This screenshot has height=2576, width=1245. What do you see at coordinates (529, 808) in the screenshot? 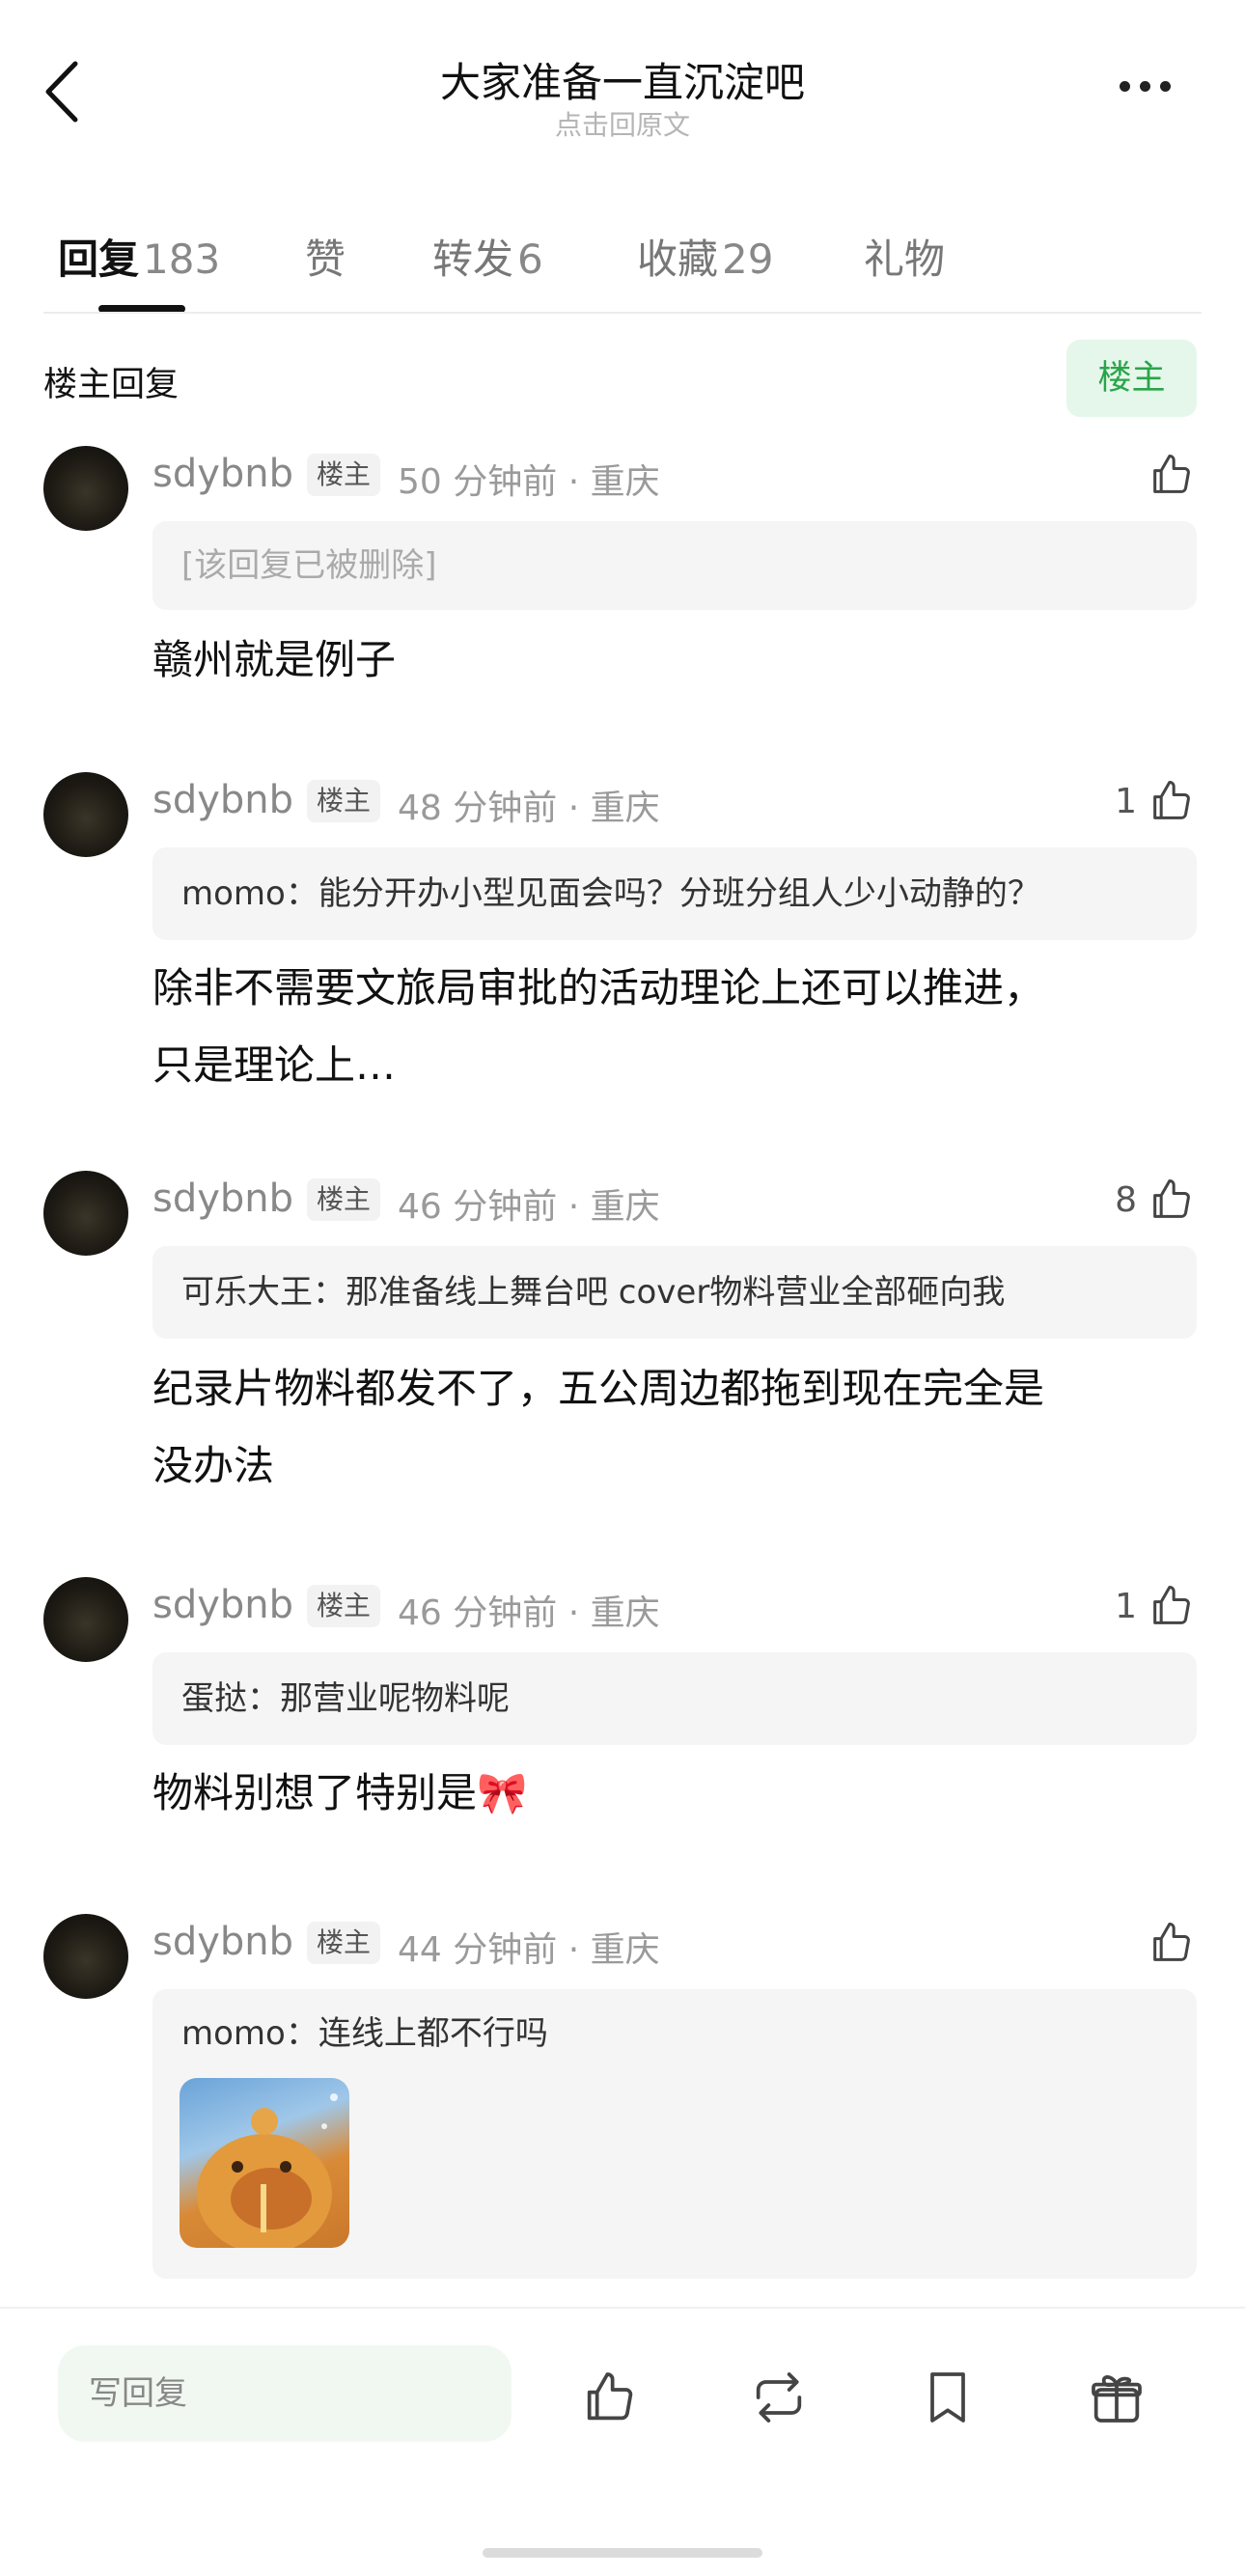
I see `timestamp-location: 48 分钟前 · 重庆` at bounding box center [529, 808].